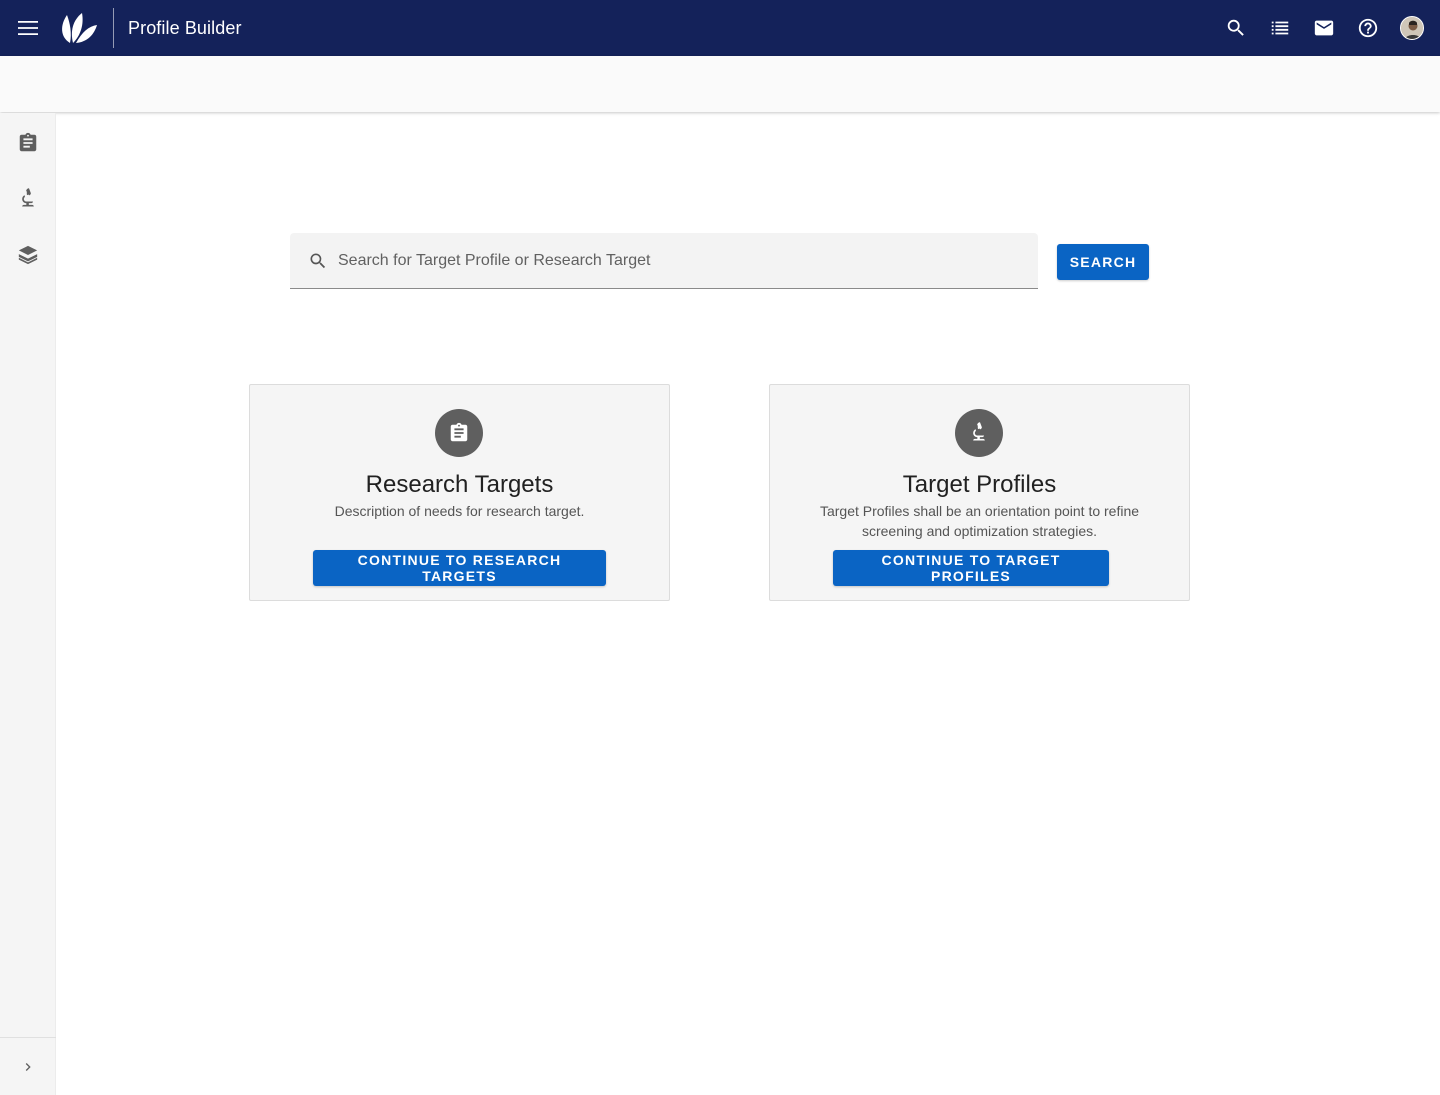 Image resolution: width=1440 pixels, height=1095 pixels. I want to click on search-field, so click(664, 261).